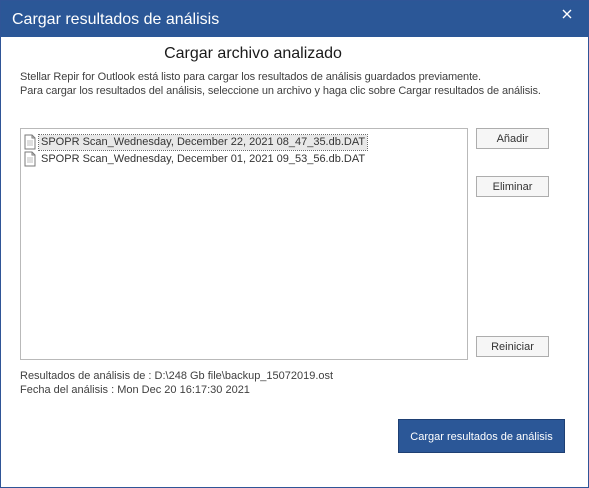 This screenshot has width=589, height=488. I want to click on load-results-button: Cargar resultados de análisis, so click(481, 436).